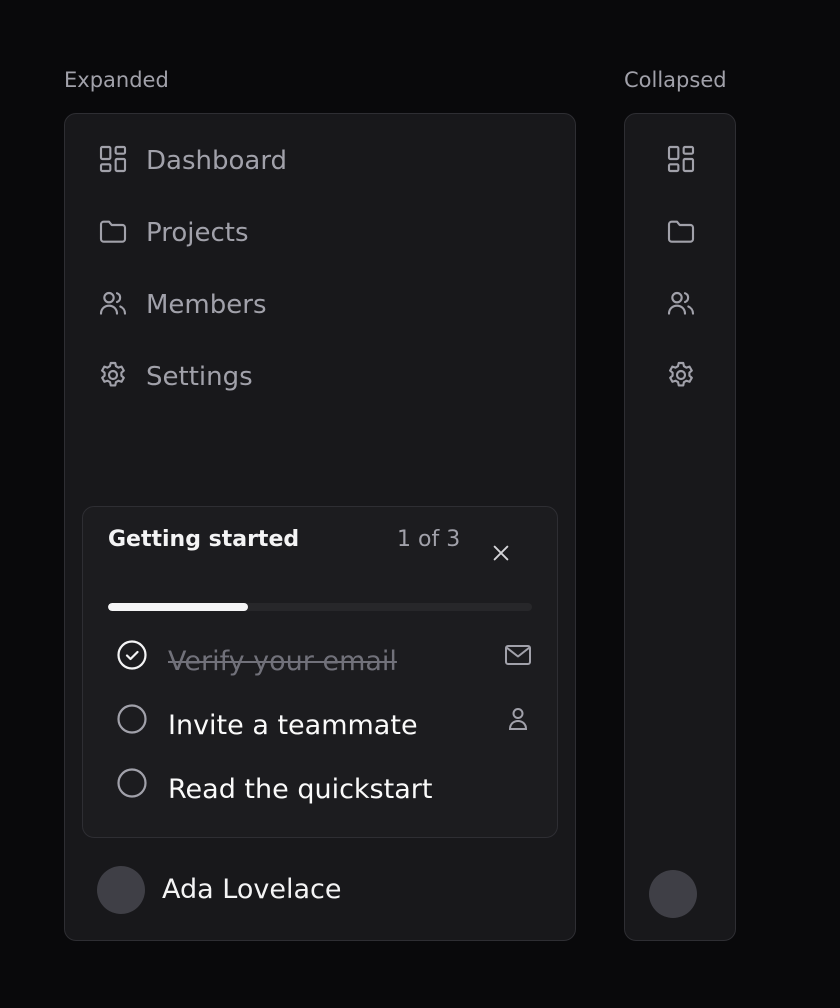 Image resolution: width=840 pixels, height=1008 pixels. What do you see at coordinates (199, 377) in the screenshot?
I see `sidebar-item-label: Settings` at bounding box center [199, 377].